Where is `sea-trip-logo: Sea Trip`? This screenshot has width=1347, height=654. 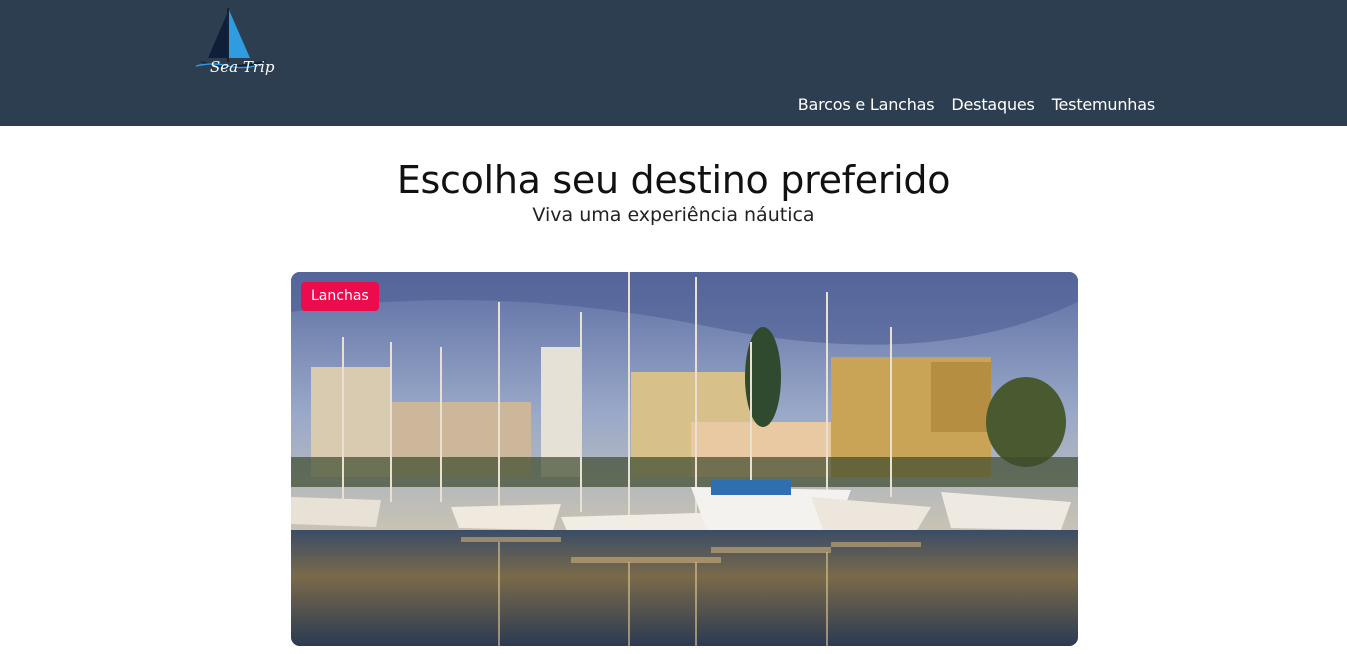
sea-trip-logo: Sea Trip is located at coordinates (235, 45).